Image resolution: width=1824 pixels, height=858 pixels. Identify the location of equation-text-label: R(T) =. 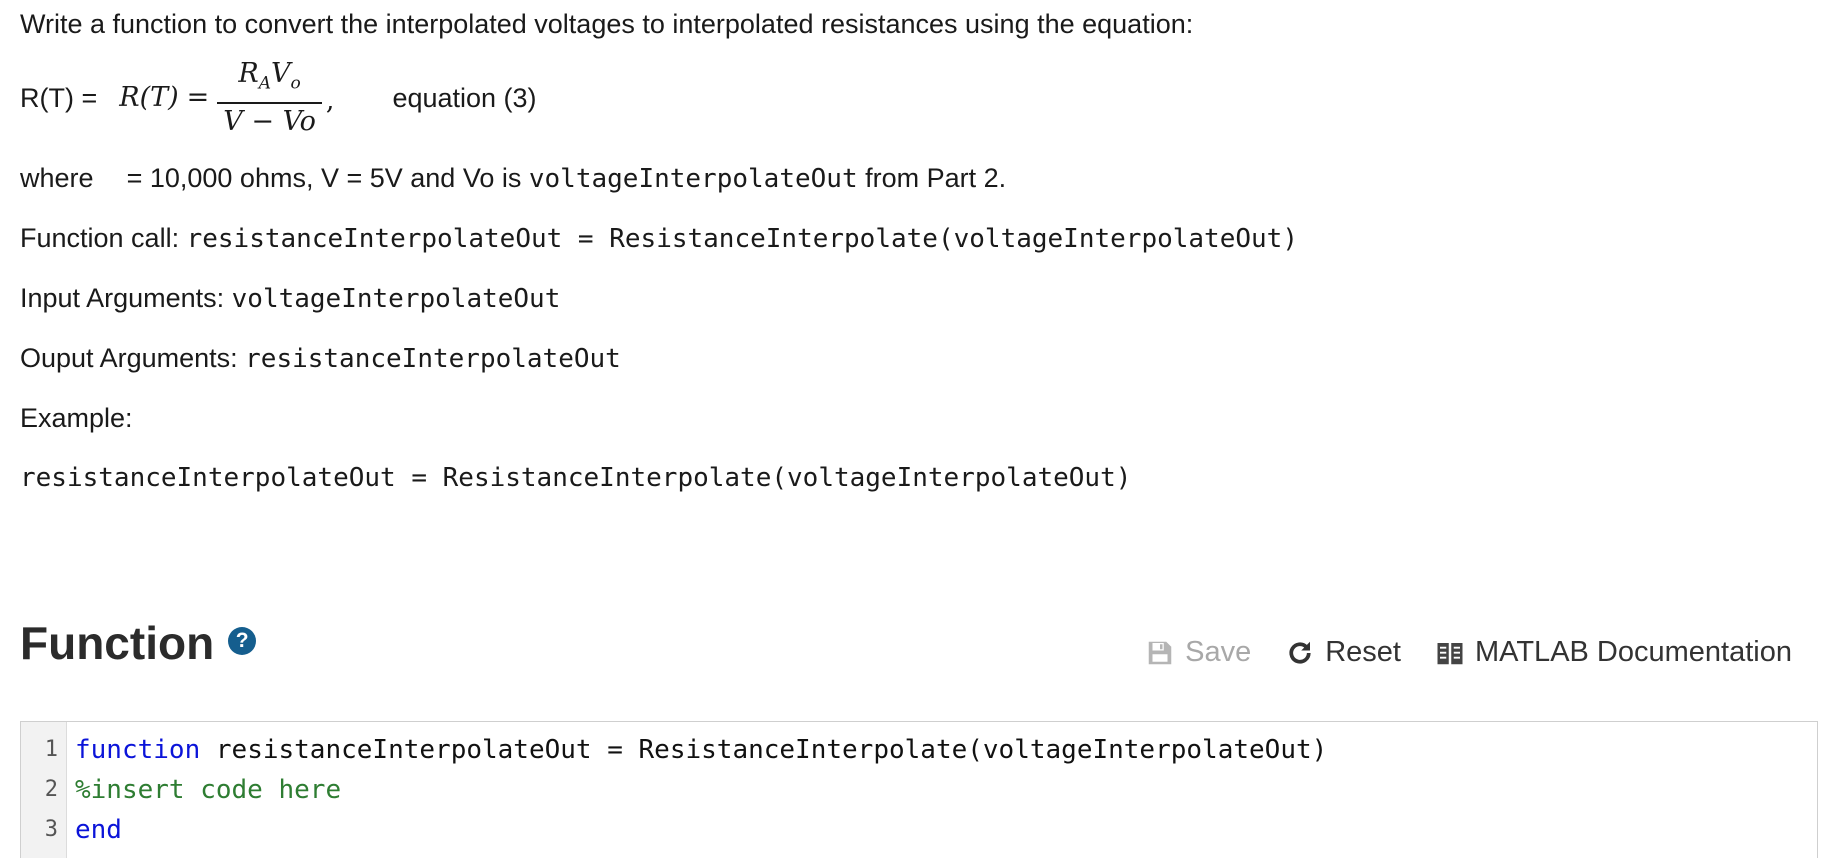
(59, 97).